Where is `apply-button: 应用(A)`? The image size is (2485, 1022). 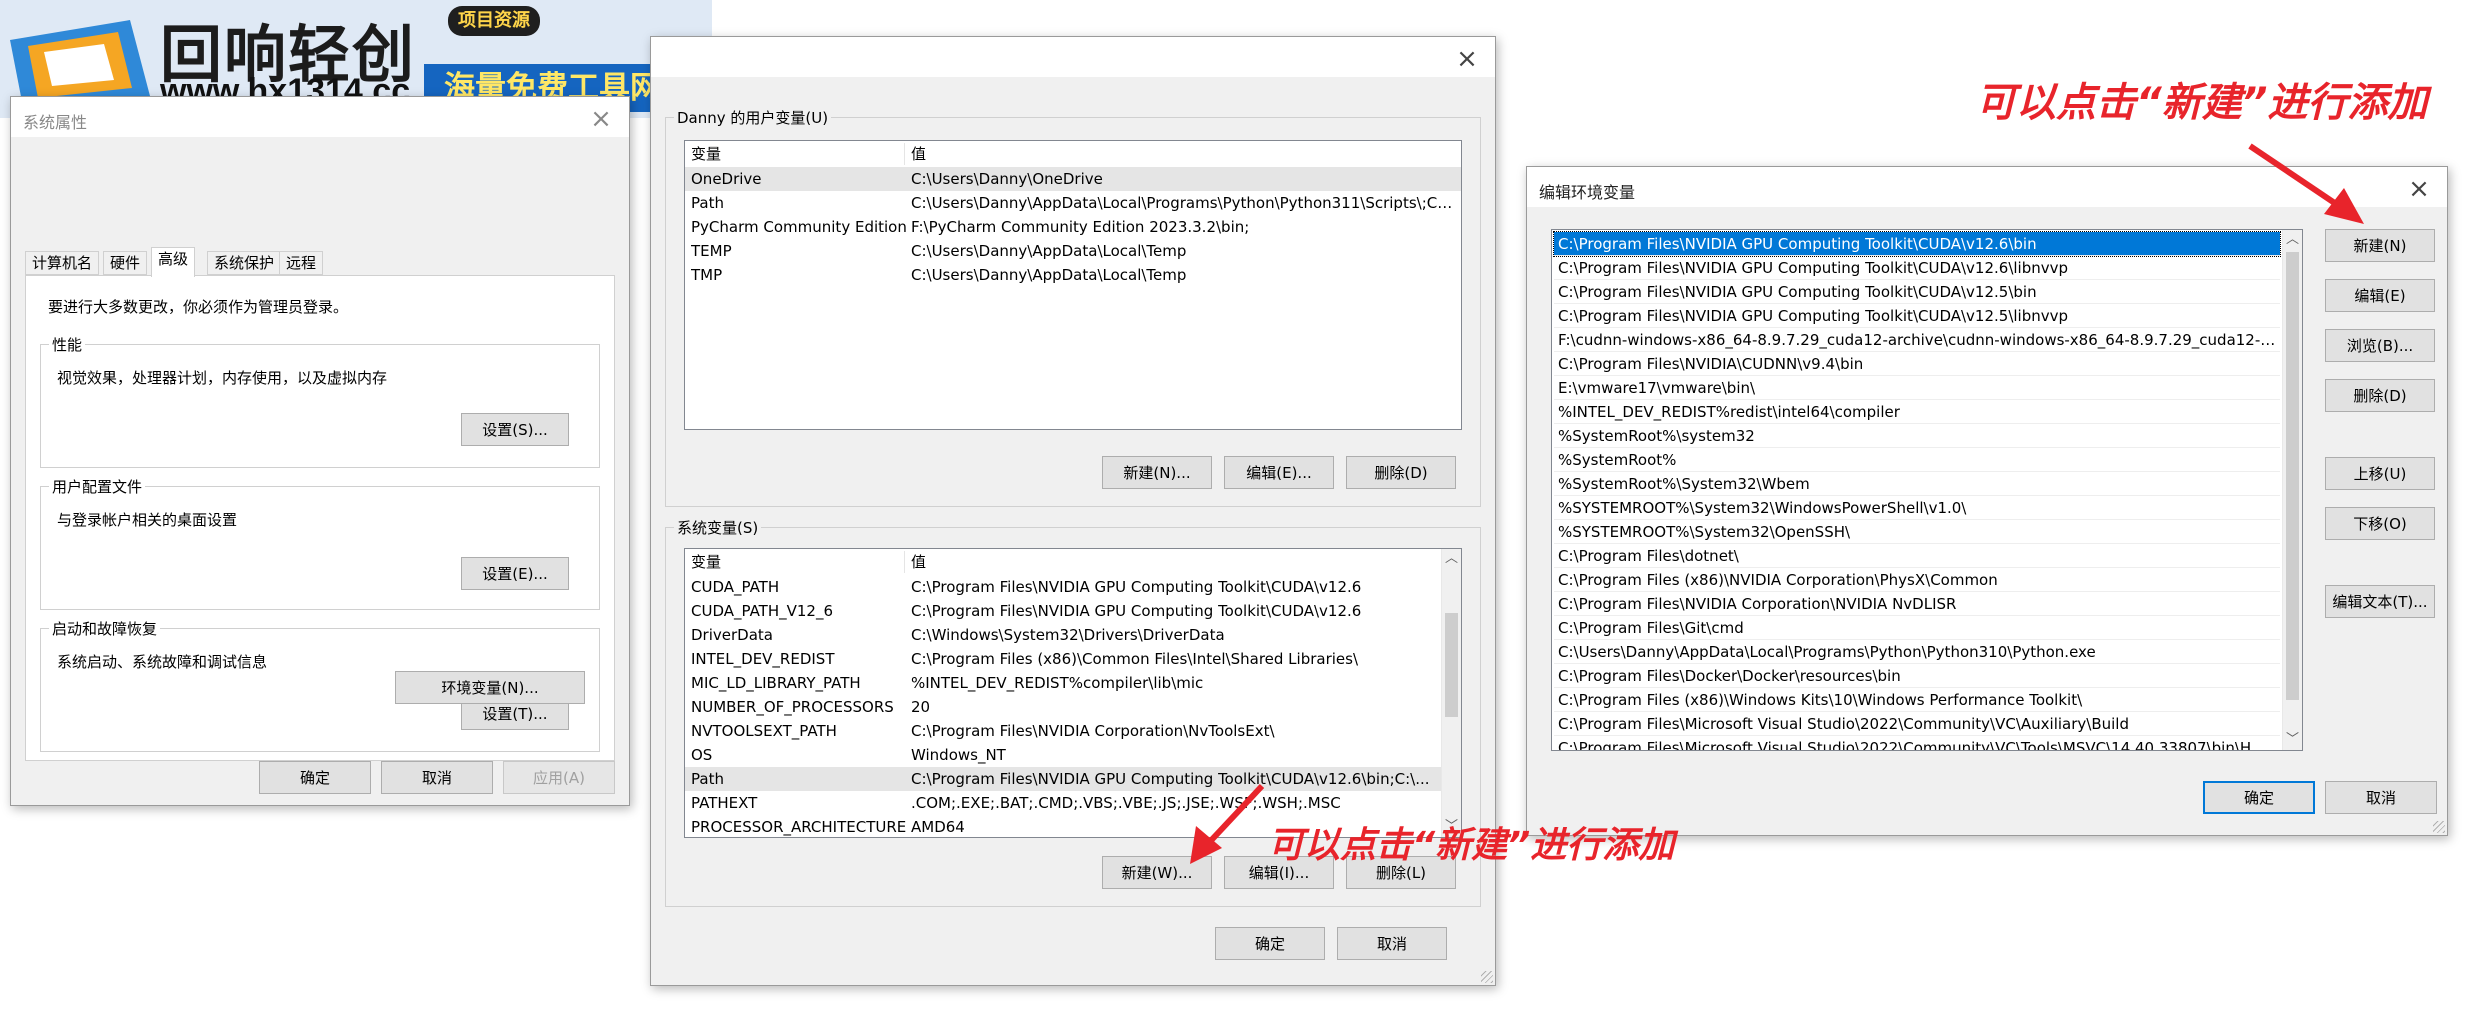
apply-button: 应用(A) is located at coordinates (559, 777).